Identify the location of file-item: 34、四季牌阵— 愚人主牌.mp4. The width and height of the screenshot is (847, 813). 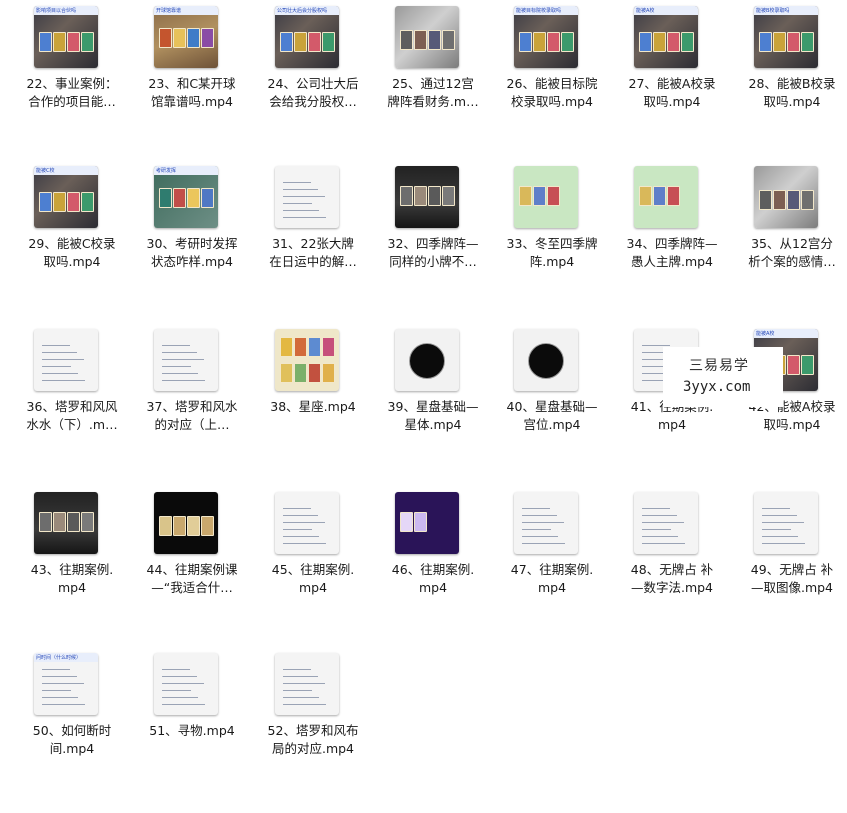
(672, 246).